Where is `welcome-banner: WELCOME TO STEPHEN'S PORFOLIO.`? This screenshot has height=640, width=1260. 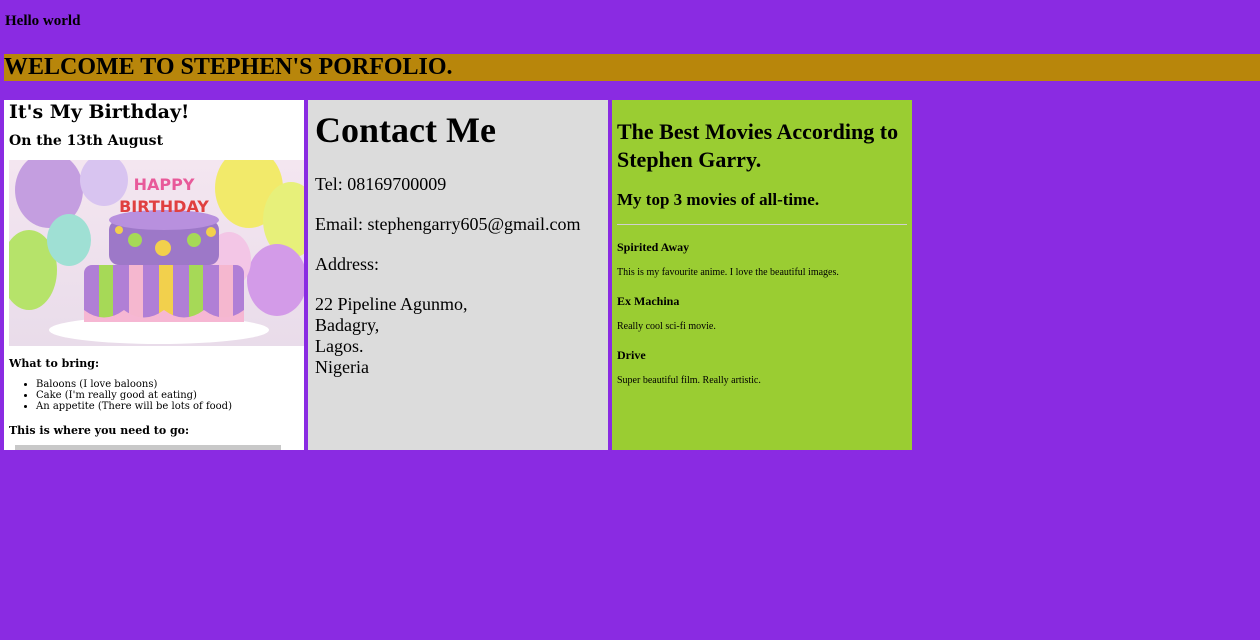
welcome-banner: WELCOME TO STEPHEN'S PORFOLIO. is located at coordinates (632, 67).